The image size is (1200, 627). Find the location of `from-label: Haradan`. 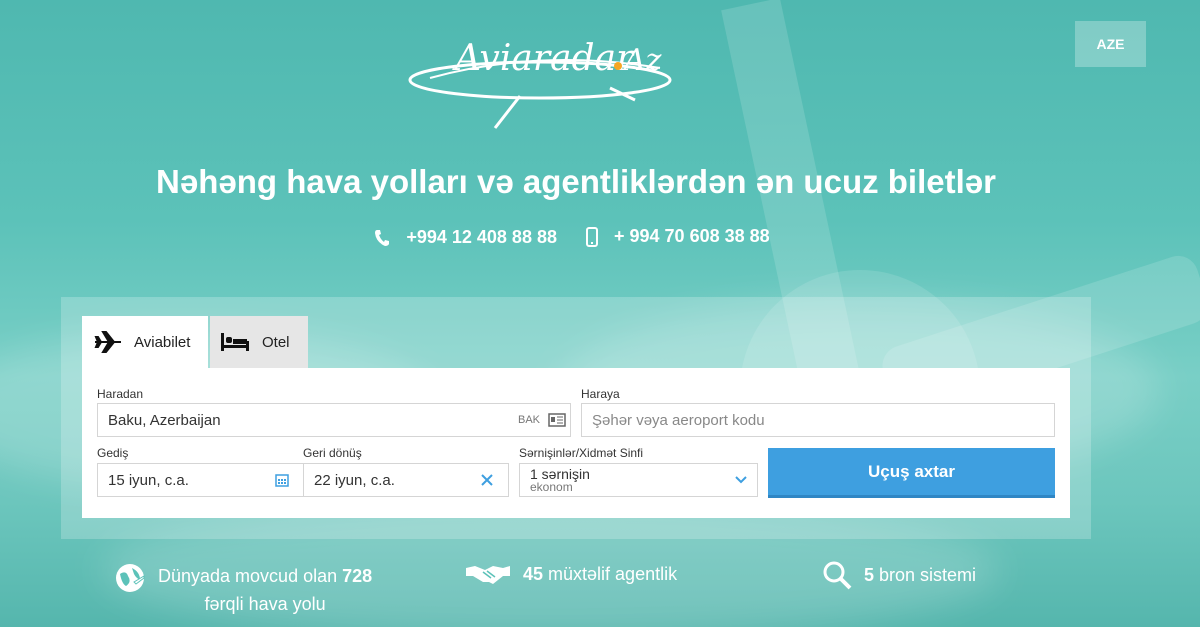

from-label: Haradan is located at coordinates (120, 394).